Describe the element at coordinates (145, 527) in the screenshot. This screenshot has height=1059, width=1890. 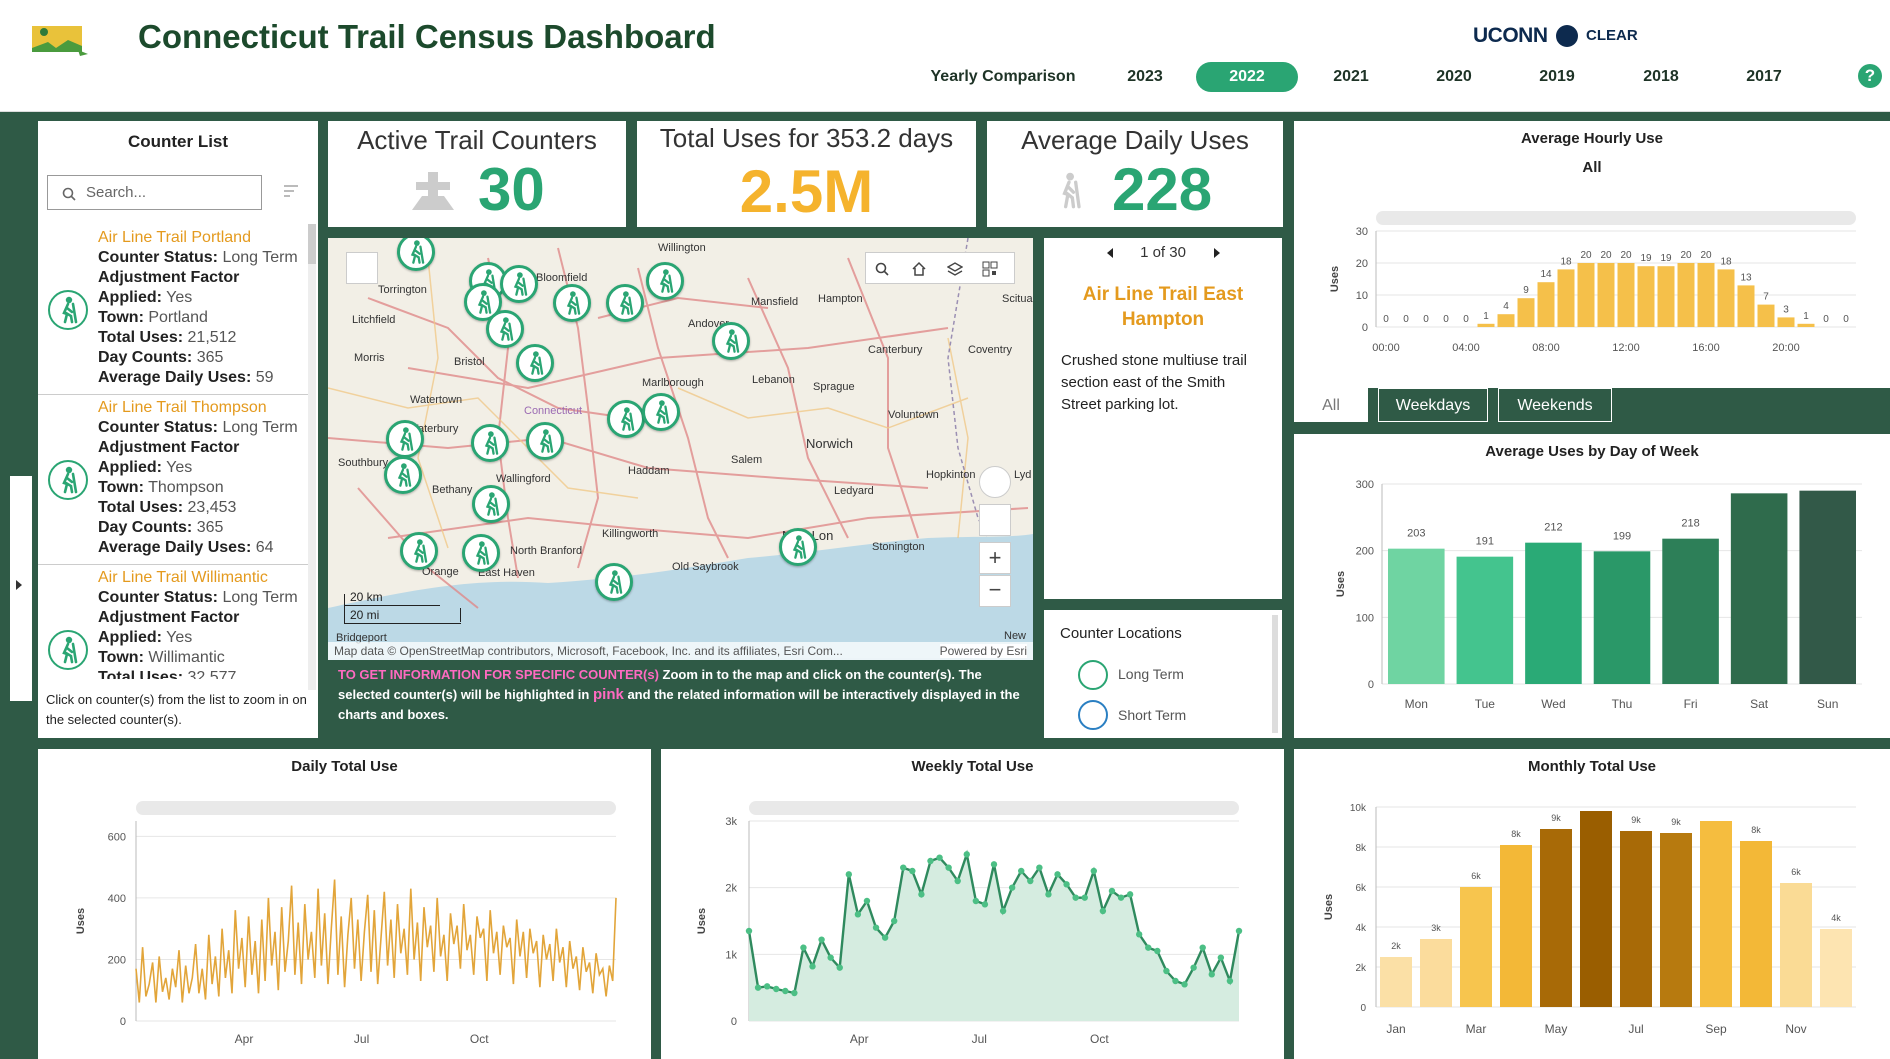
I see `field-label: Day Counts:` at that location.